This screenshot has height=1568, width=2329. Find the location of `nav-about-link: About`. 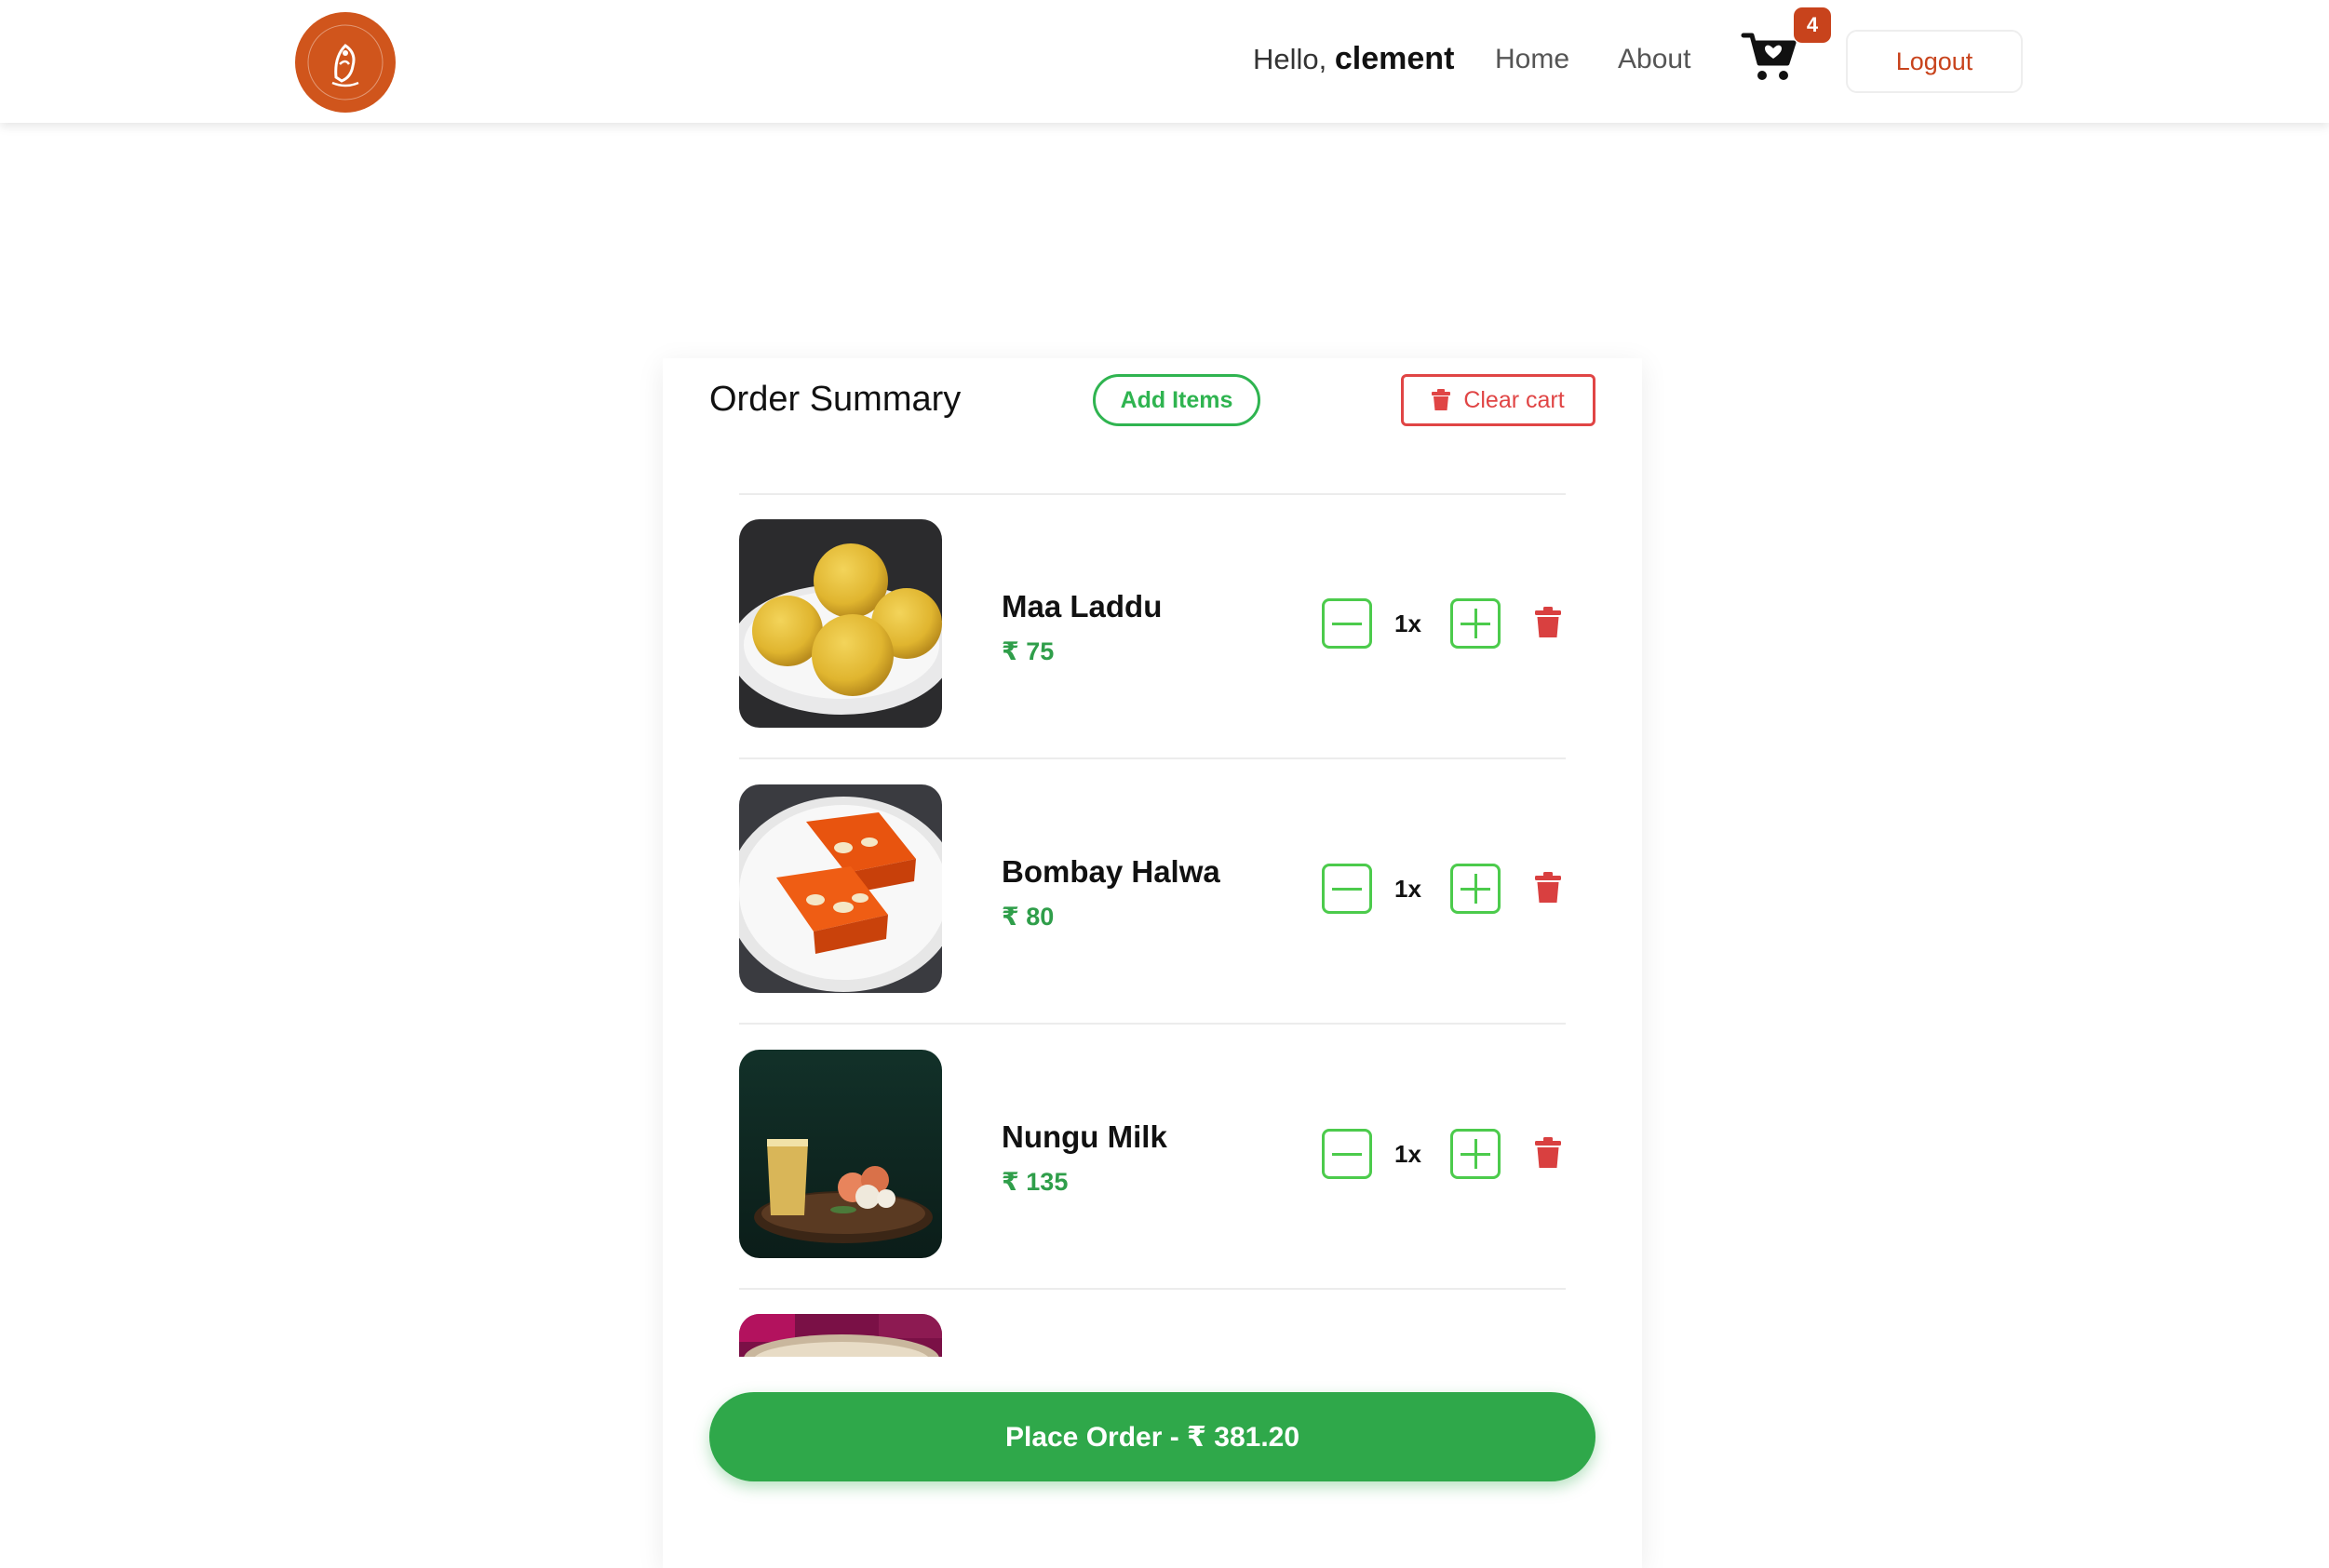

nav-about-link: About is located at coordinates (1654, 59).